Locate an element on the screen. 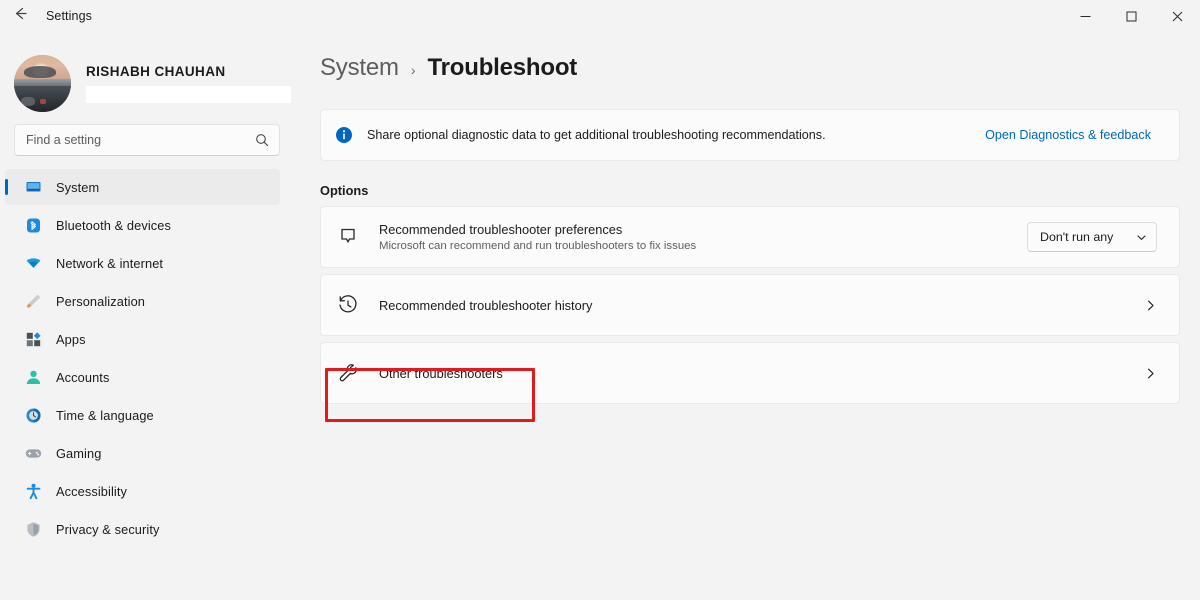 Image resolution: width=1200 pixels, height=600 pixels. close-button is located at coordinates (1177, 16).